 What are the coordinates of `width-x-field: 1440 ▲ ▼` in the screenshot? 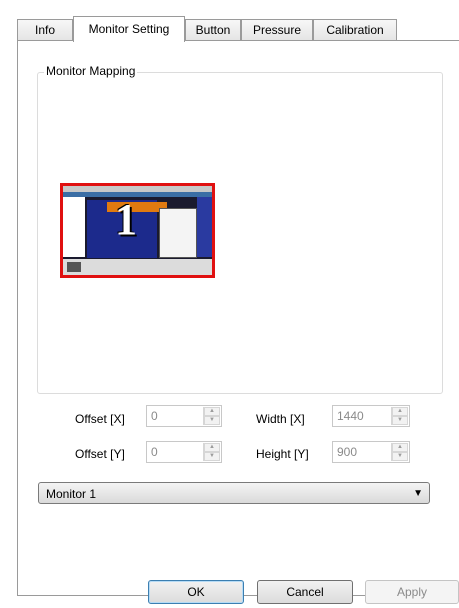 It's located at (371, 416).